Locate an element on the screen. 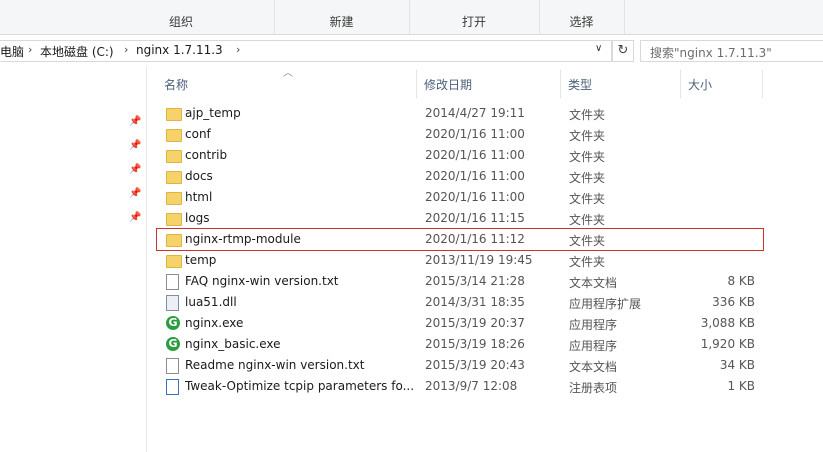 The height and width of the screenshot is (452, 823). file-date: 2015/3/14 21:28 is located at coordinates (475, 281).